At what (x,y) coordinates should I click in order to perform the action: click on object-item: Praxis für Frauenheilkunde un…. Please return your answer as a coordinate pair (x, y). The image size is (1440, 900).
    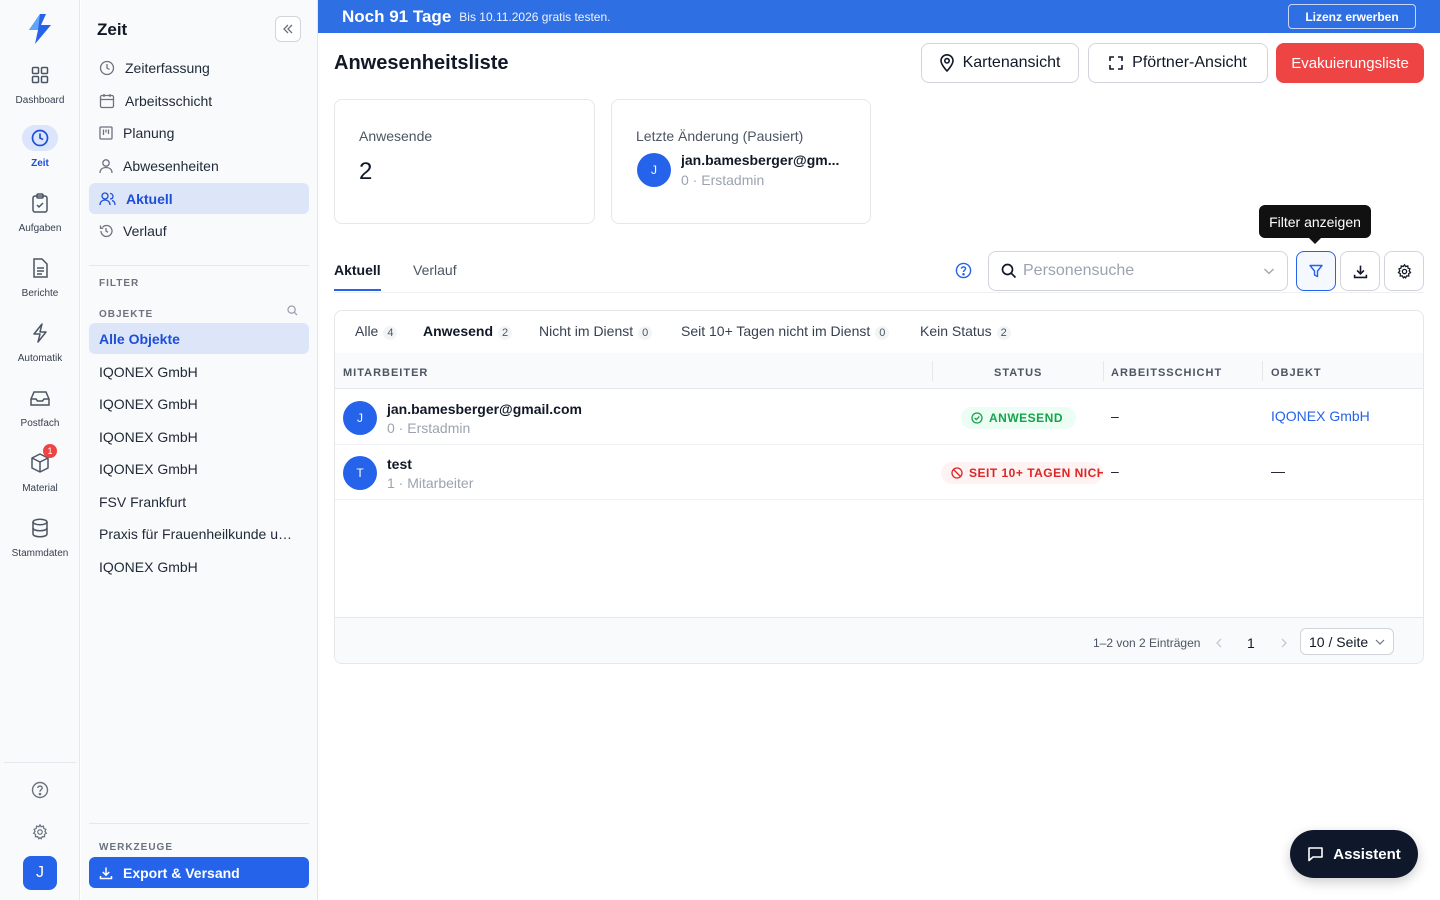
    Looking at the image, I should click on (199, 533).